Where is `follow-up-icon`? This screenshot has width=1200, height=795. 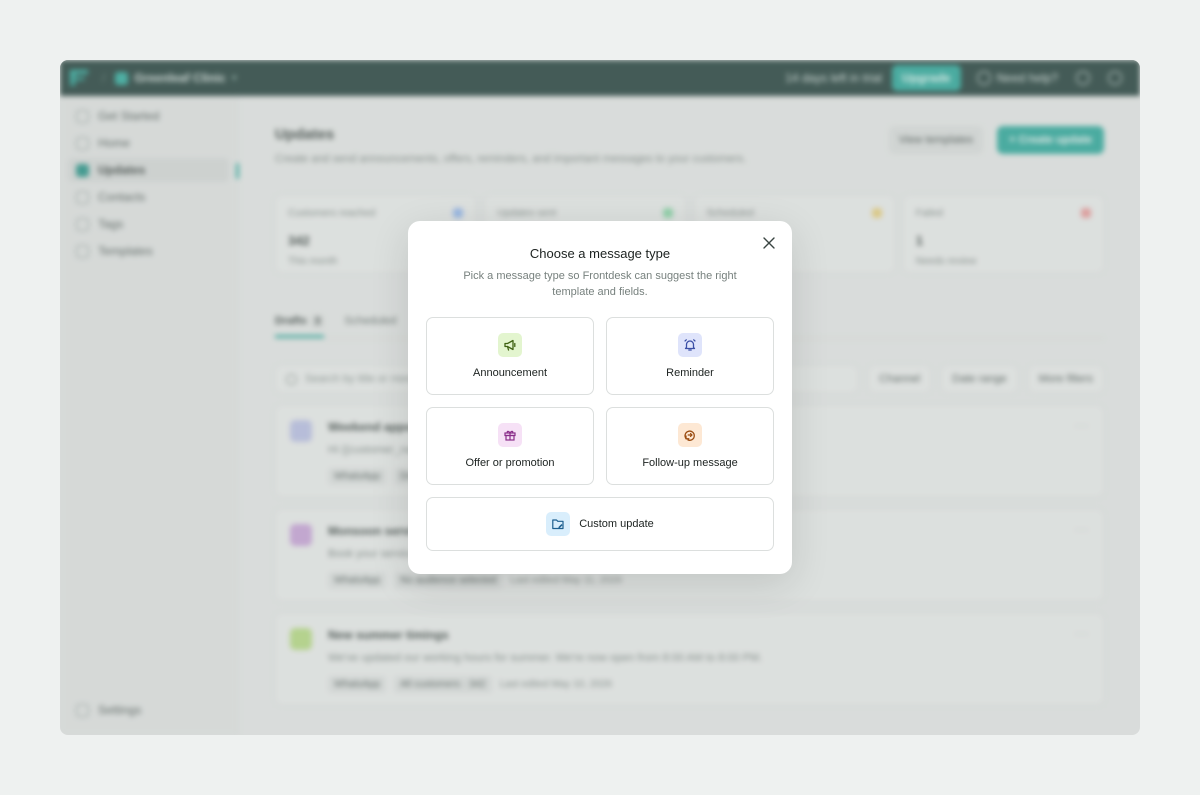 follow-up-icon is located at coordinates (690, 435).